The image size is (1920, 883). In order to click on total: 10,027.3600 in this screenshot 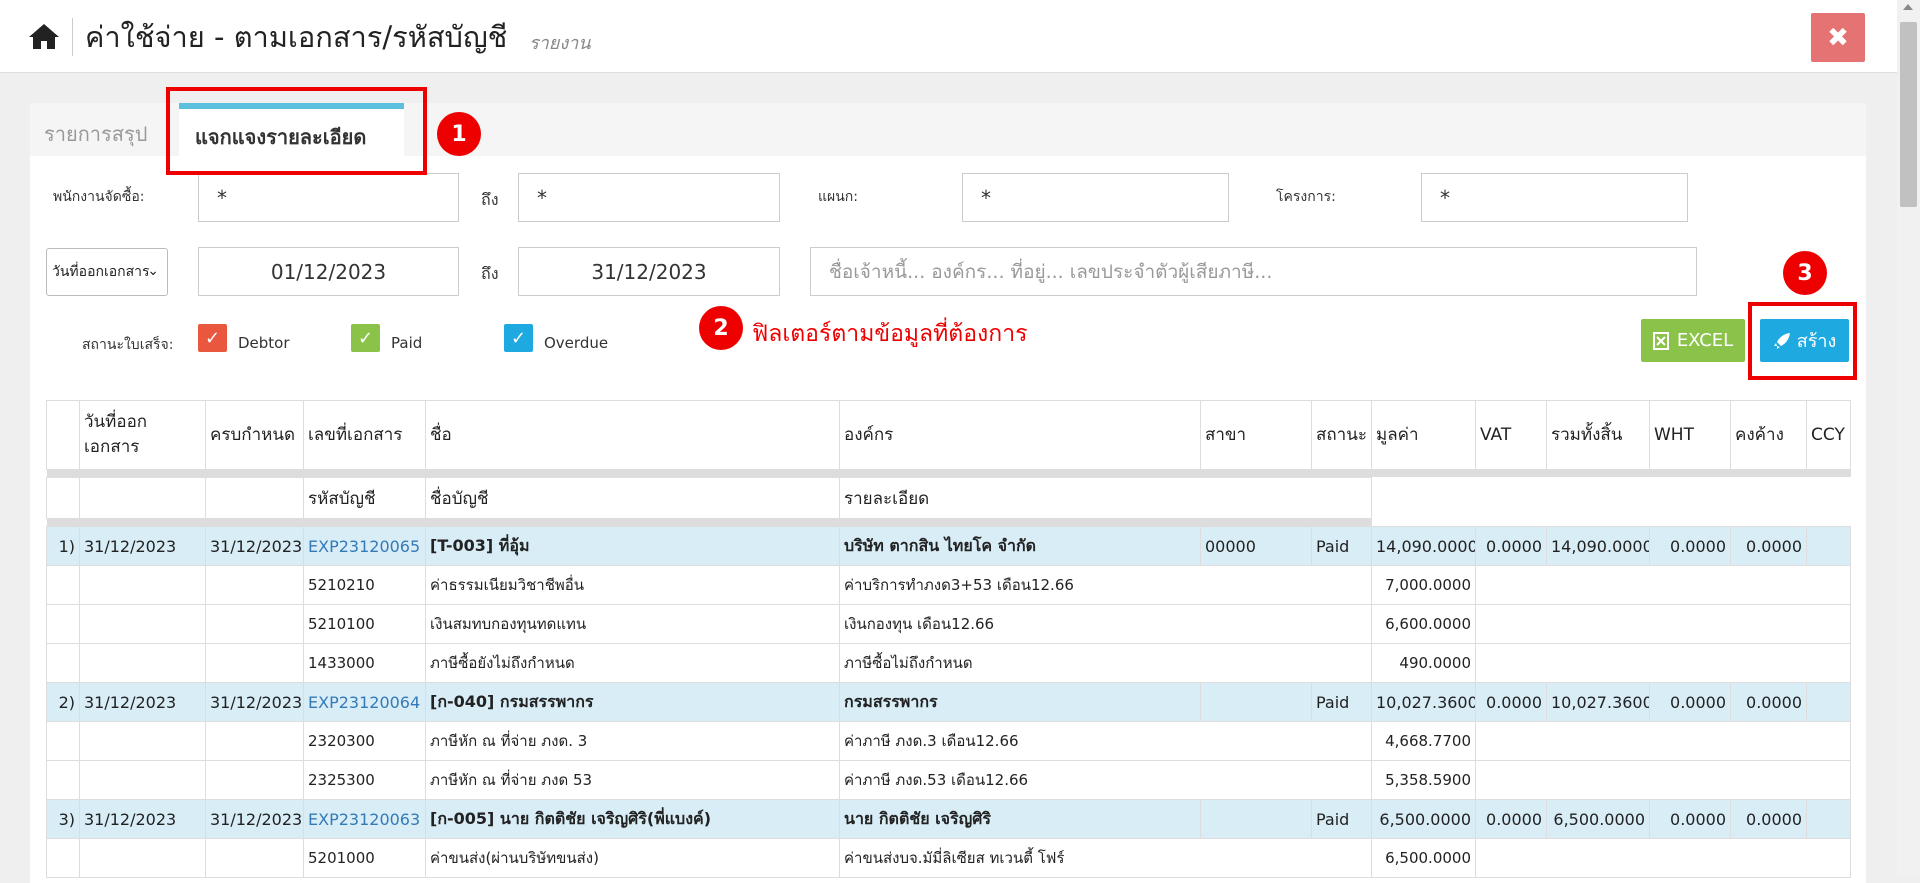, I will do `click(1598, 702)`.